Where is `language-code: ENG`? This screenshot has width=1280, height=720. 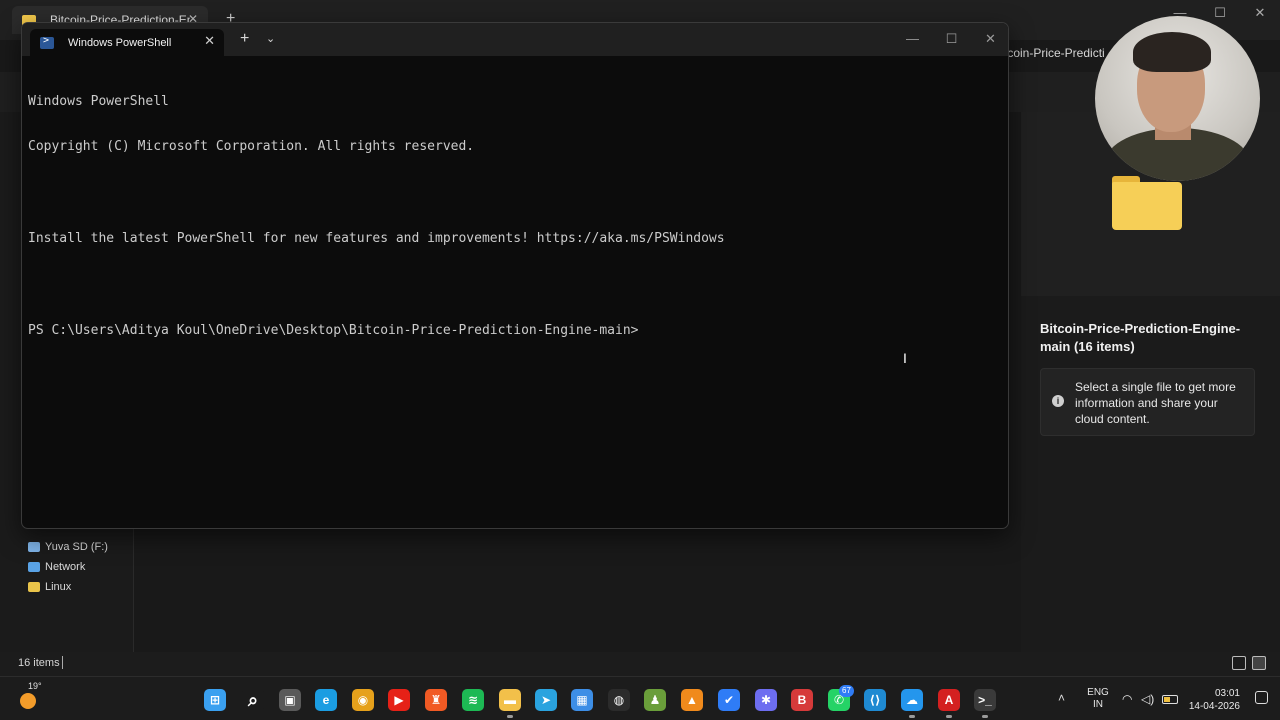 language-code: ENG is located at coordinates (1098, 692).